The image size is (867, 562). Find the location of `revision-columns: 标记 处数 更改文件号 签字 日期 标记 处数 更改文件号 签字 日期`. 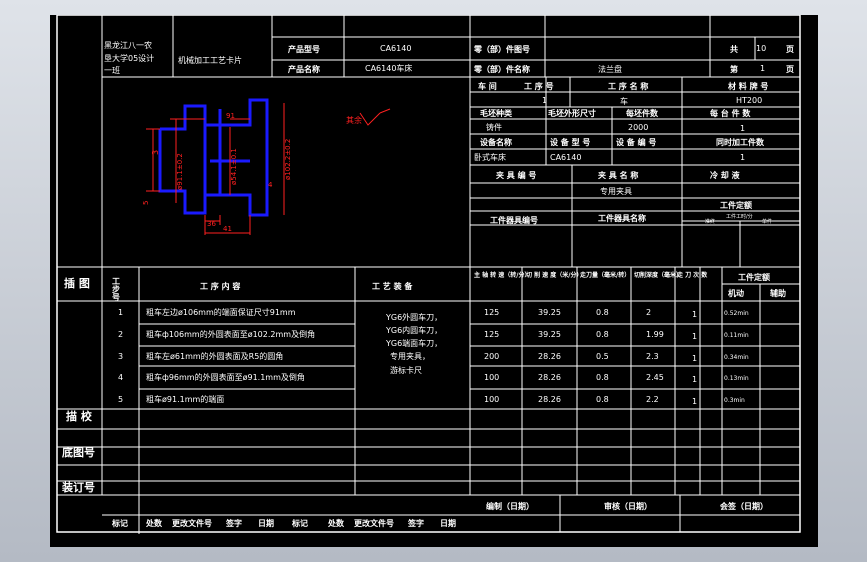

revision-columns: 标记 处数 更改文件号 签字 日期 标记 处数 更改文件号 签字 日期 is located at coordinates (283, 523).